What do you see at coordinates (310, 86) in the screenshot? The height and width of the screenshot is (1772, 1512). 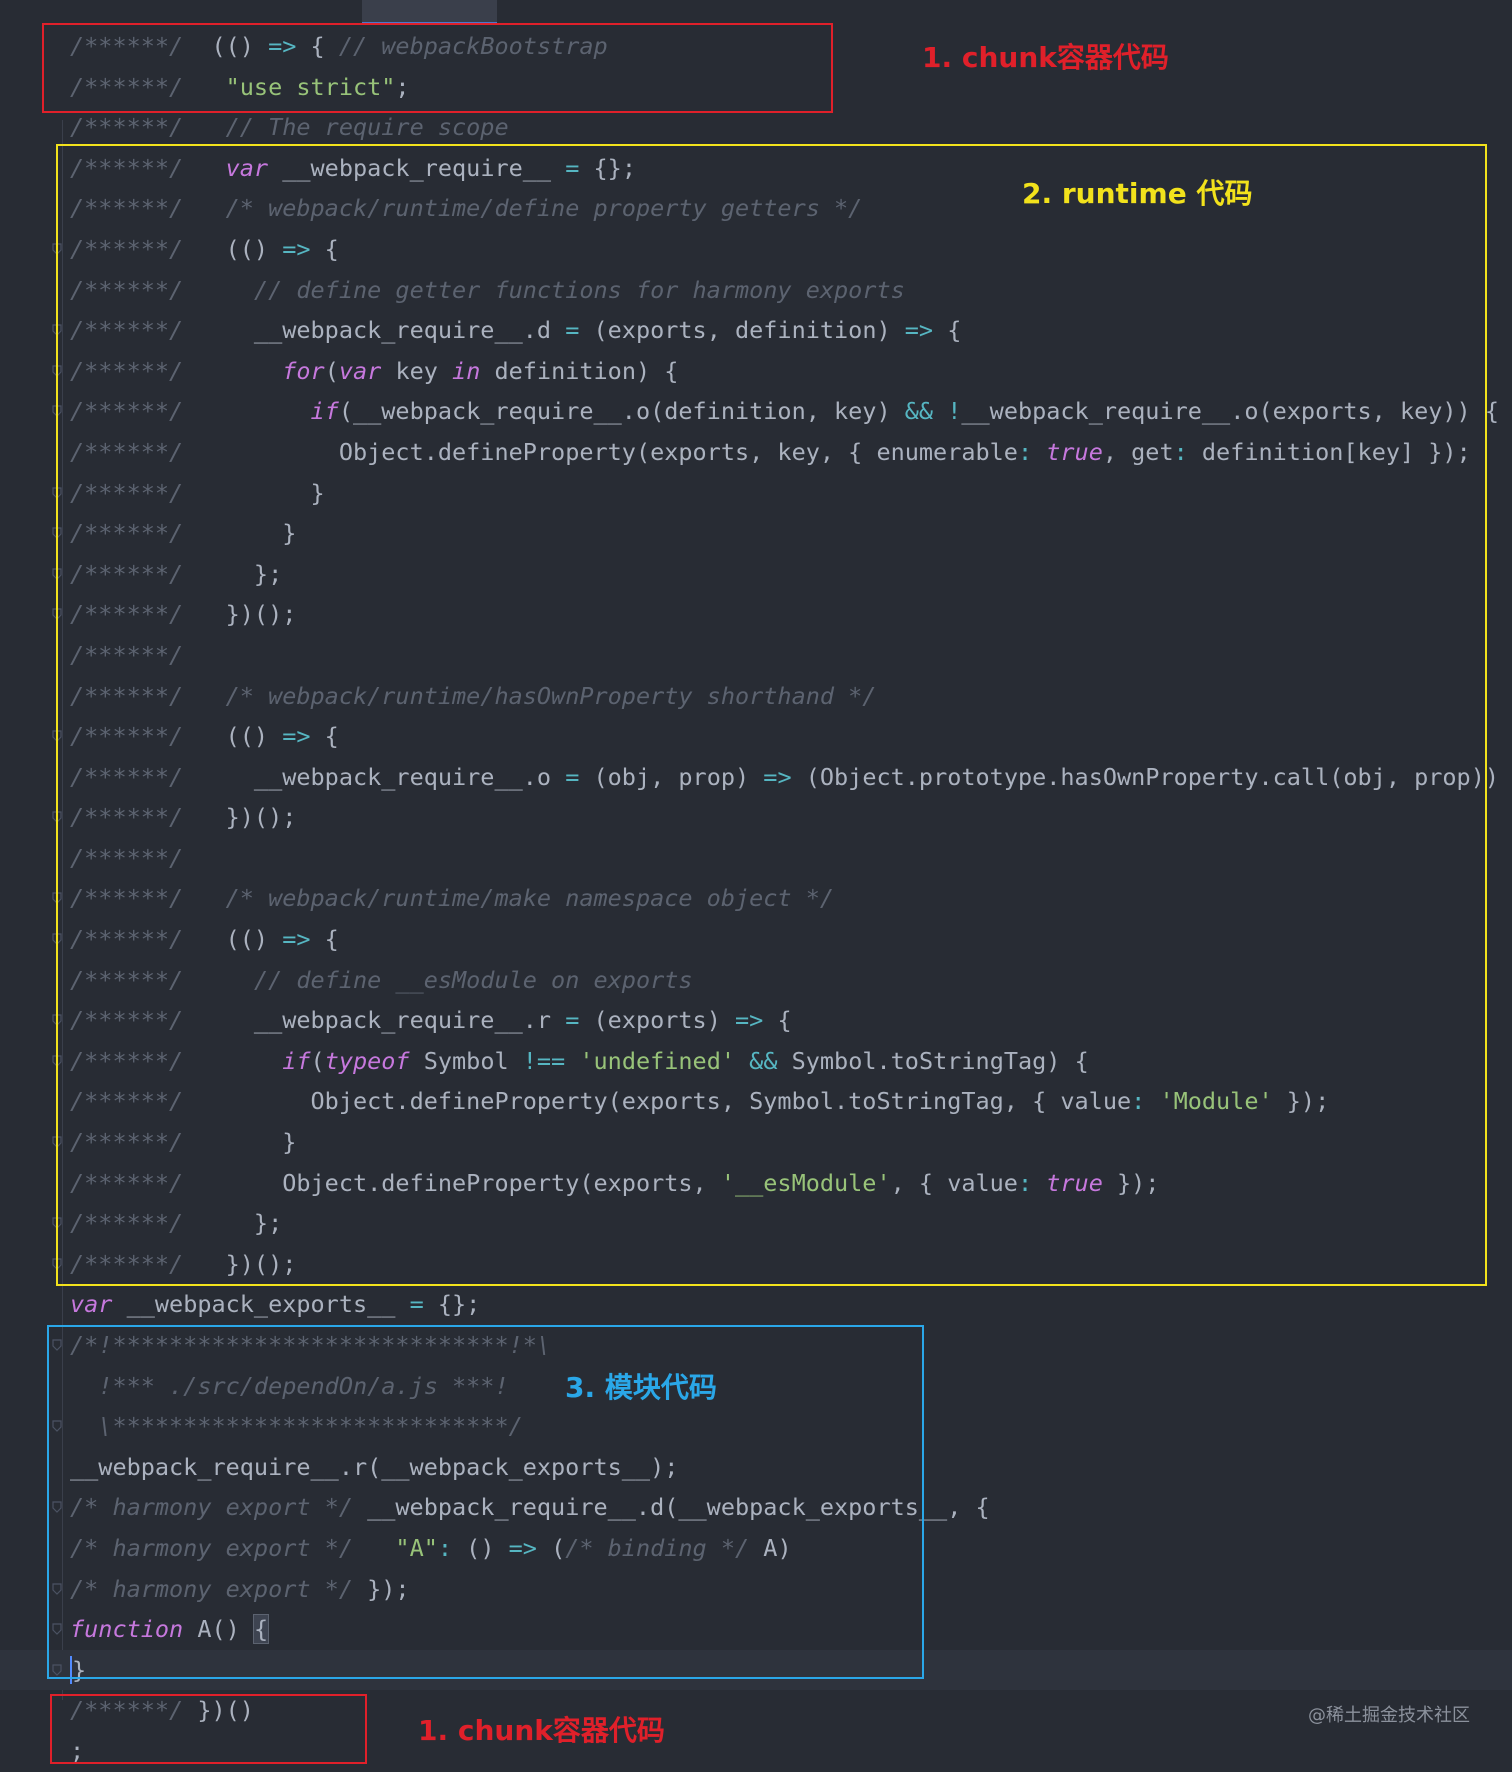 I see `code-token: "use strict"` at bounding box center [310, 86].